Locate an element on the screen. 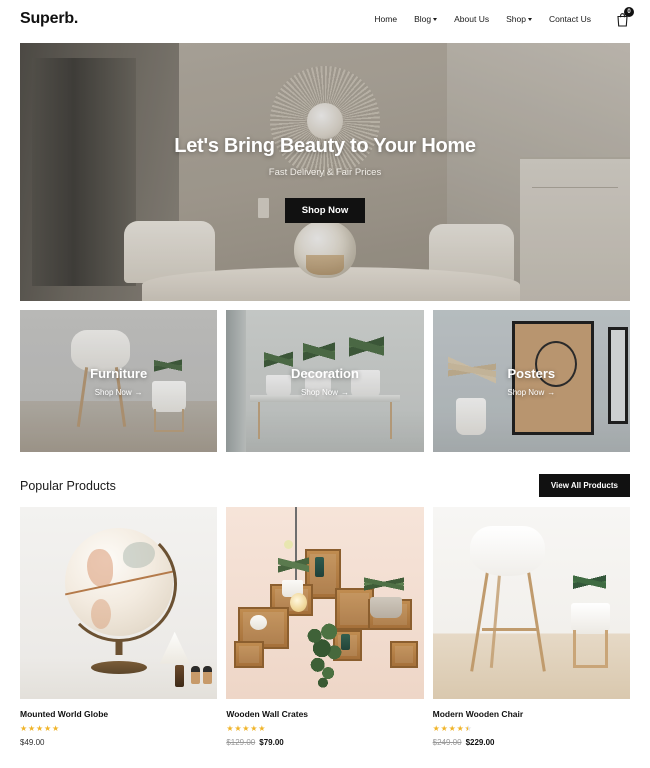  nav-label: Home is located at coordinates (386, 19).